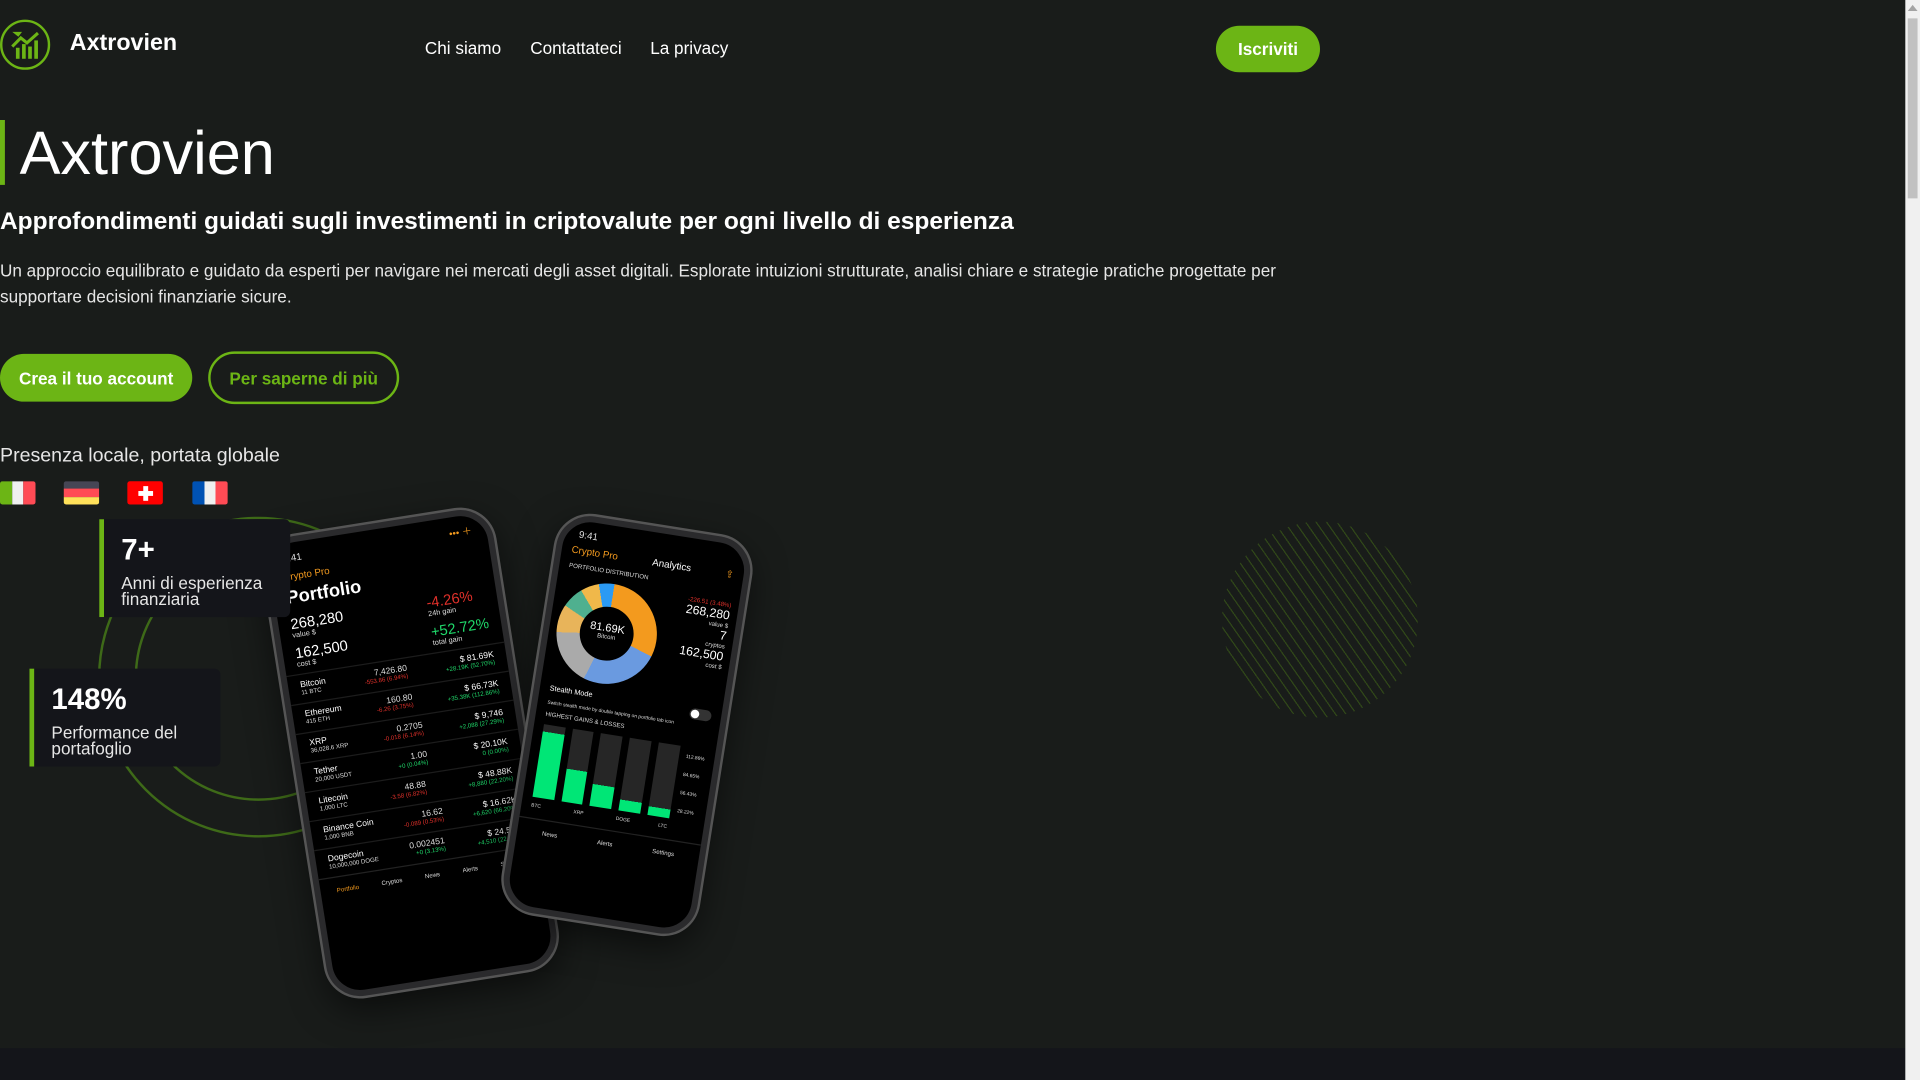 This screenshot has height=1080, width=1920. I want to click on gain-axis-label: 84.65%, so click(691, 775).